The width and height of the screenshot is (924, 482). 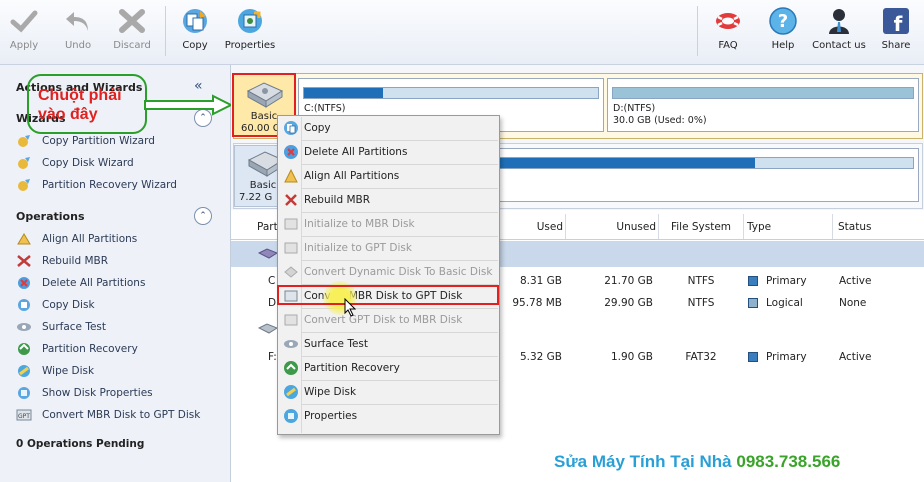 I want to click on discard-button: Discard, so click(x=132, y=28).